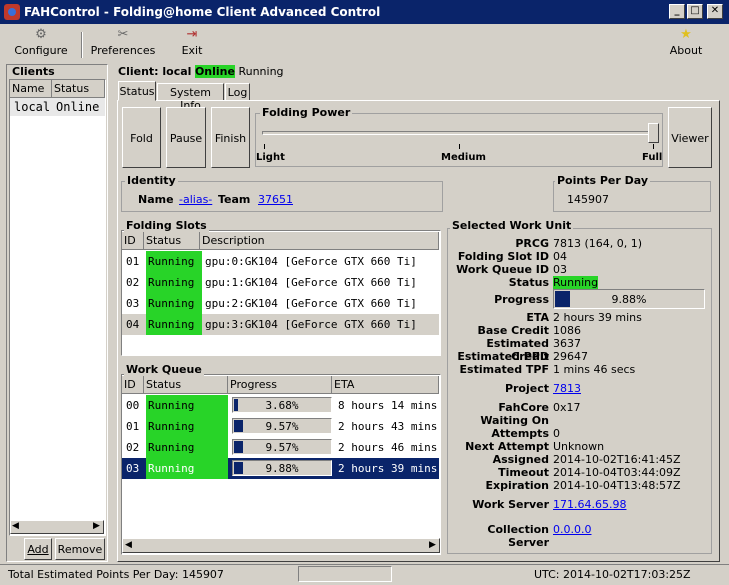 The height and width of the screenshot is (585, 729). Describe the element at coordinates (629, 299) in the screenshot. I see `wu-progress-text: 9.88%` at that location.